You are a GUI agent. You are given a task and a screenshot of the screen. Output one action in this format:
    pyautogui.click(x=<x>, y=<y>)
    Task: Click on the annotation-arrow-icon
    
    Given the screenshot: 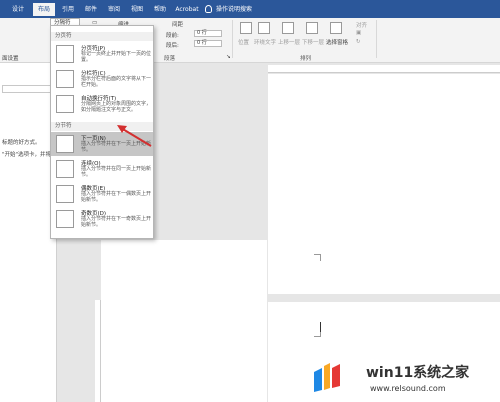 What is the action you would take?
    pyautogui.click(x=134, y=136)
    